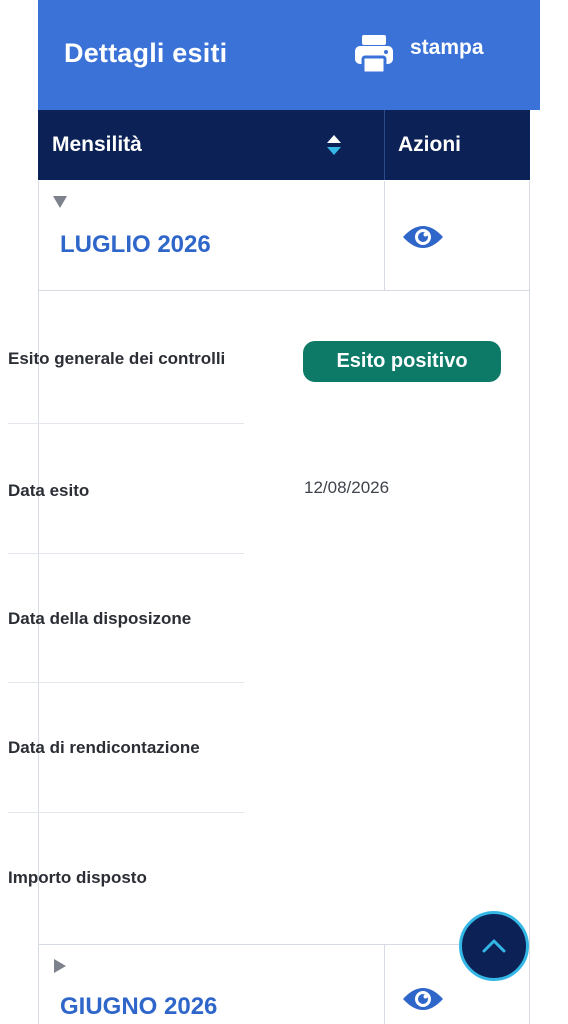  Describe the element at coordinates (284, 236) in the screenshot. I see `table-row: LUGLIO 2026` at that location.